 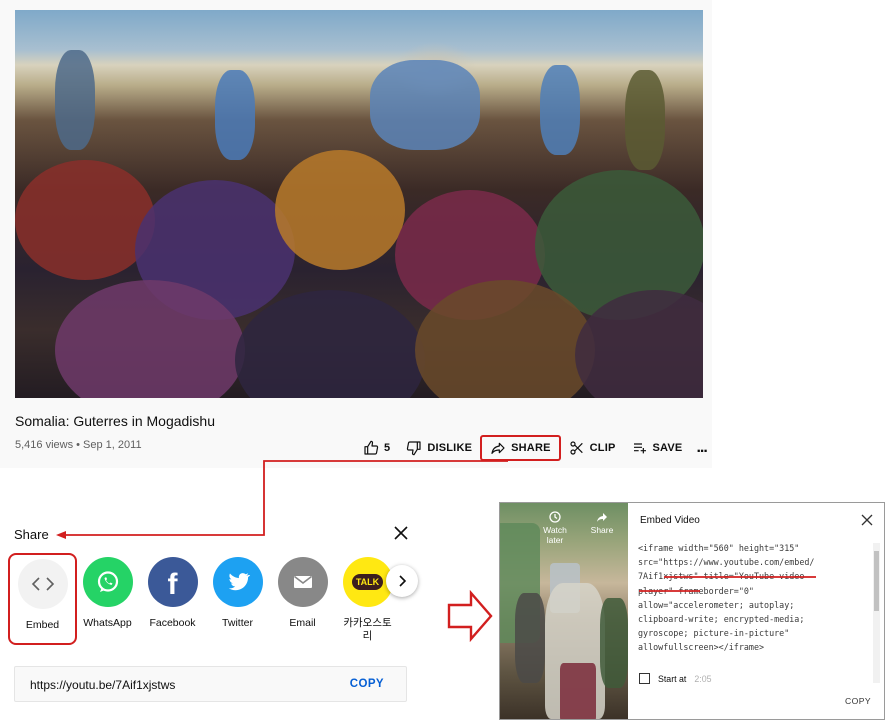 What do you see at coordinates (172, 623) in the screenshot?
I see `share-facebook-label: Facebook` at bounding box center [172, 623].